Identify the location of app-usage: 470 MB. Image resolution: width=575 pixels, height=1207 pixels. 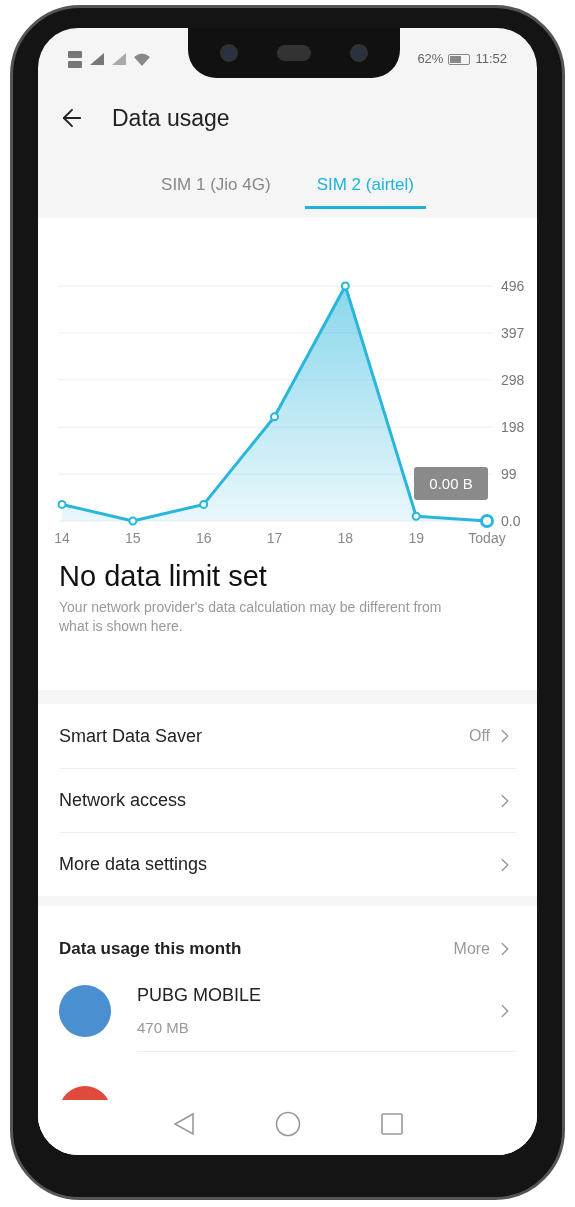
(163, 1028).